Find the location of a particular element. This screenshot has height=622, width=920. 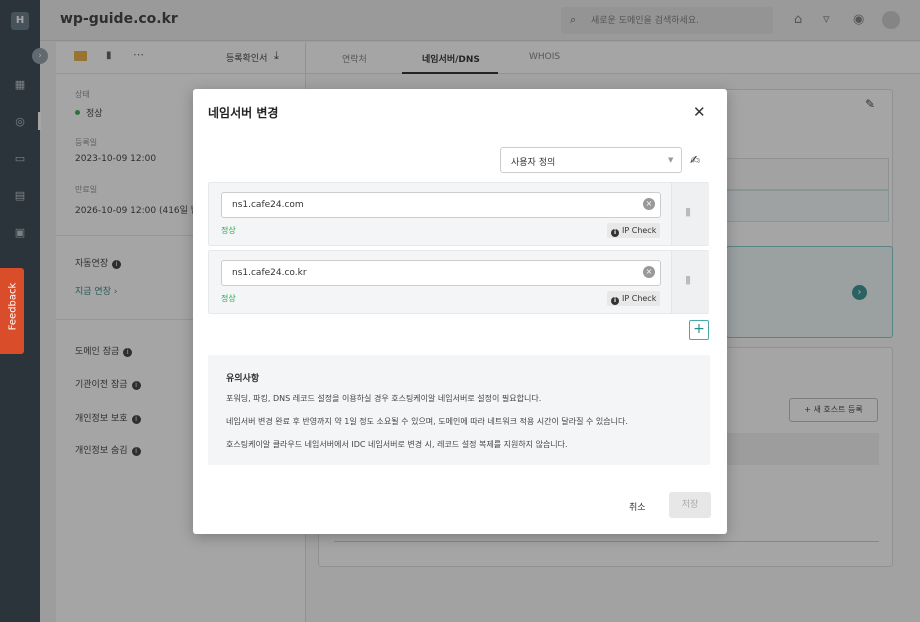

dialog-title: 네임서버 변경 is located at coordinates (243, 113).